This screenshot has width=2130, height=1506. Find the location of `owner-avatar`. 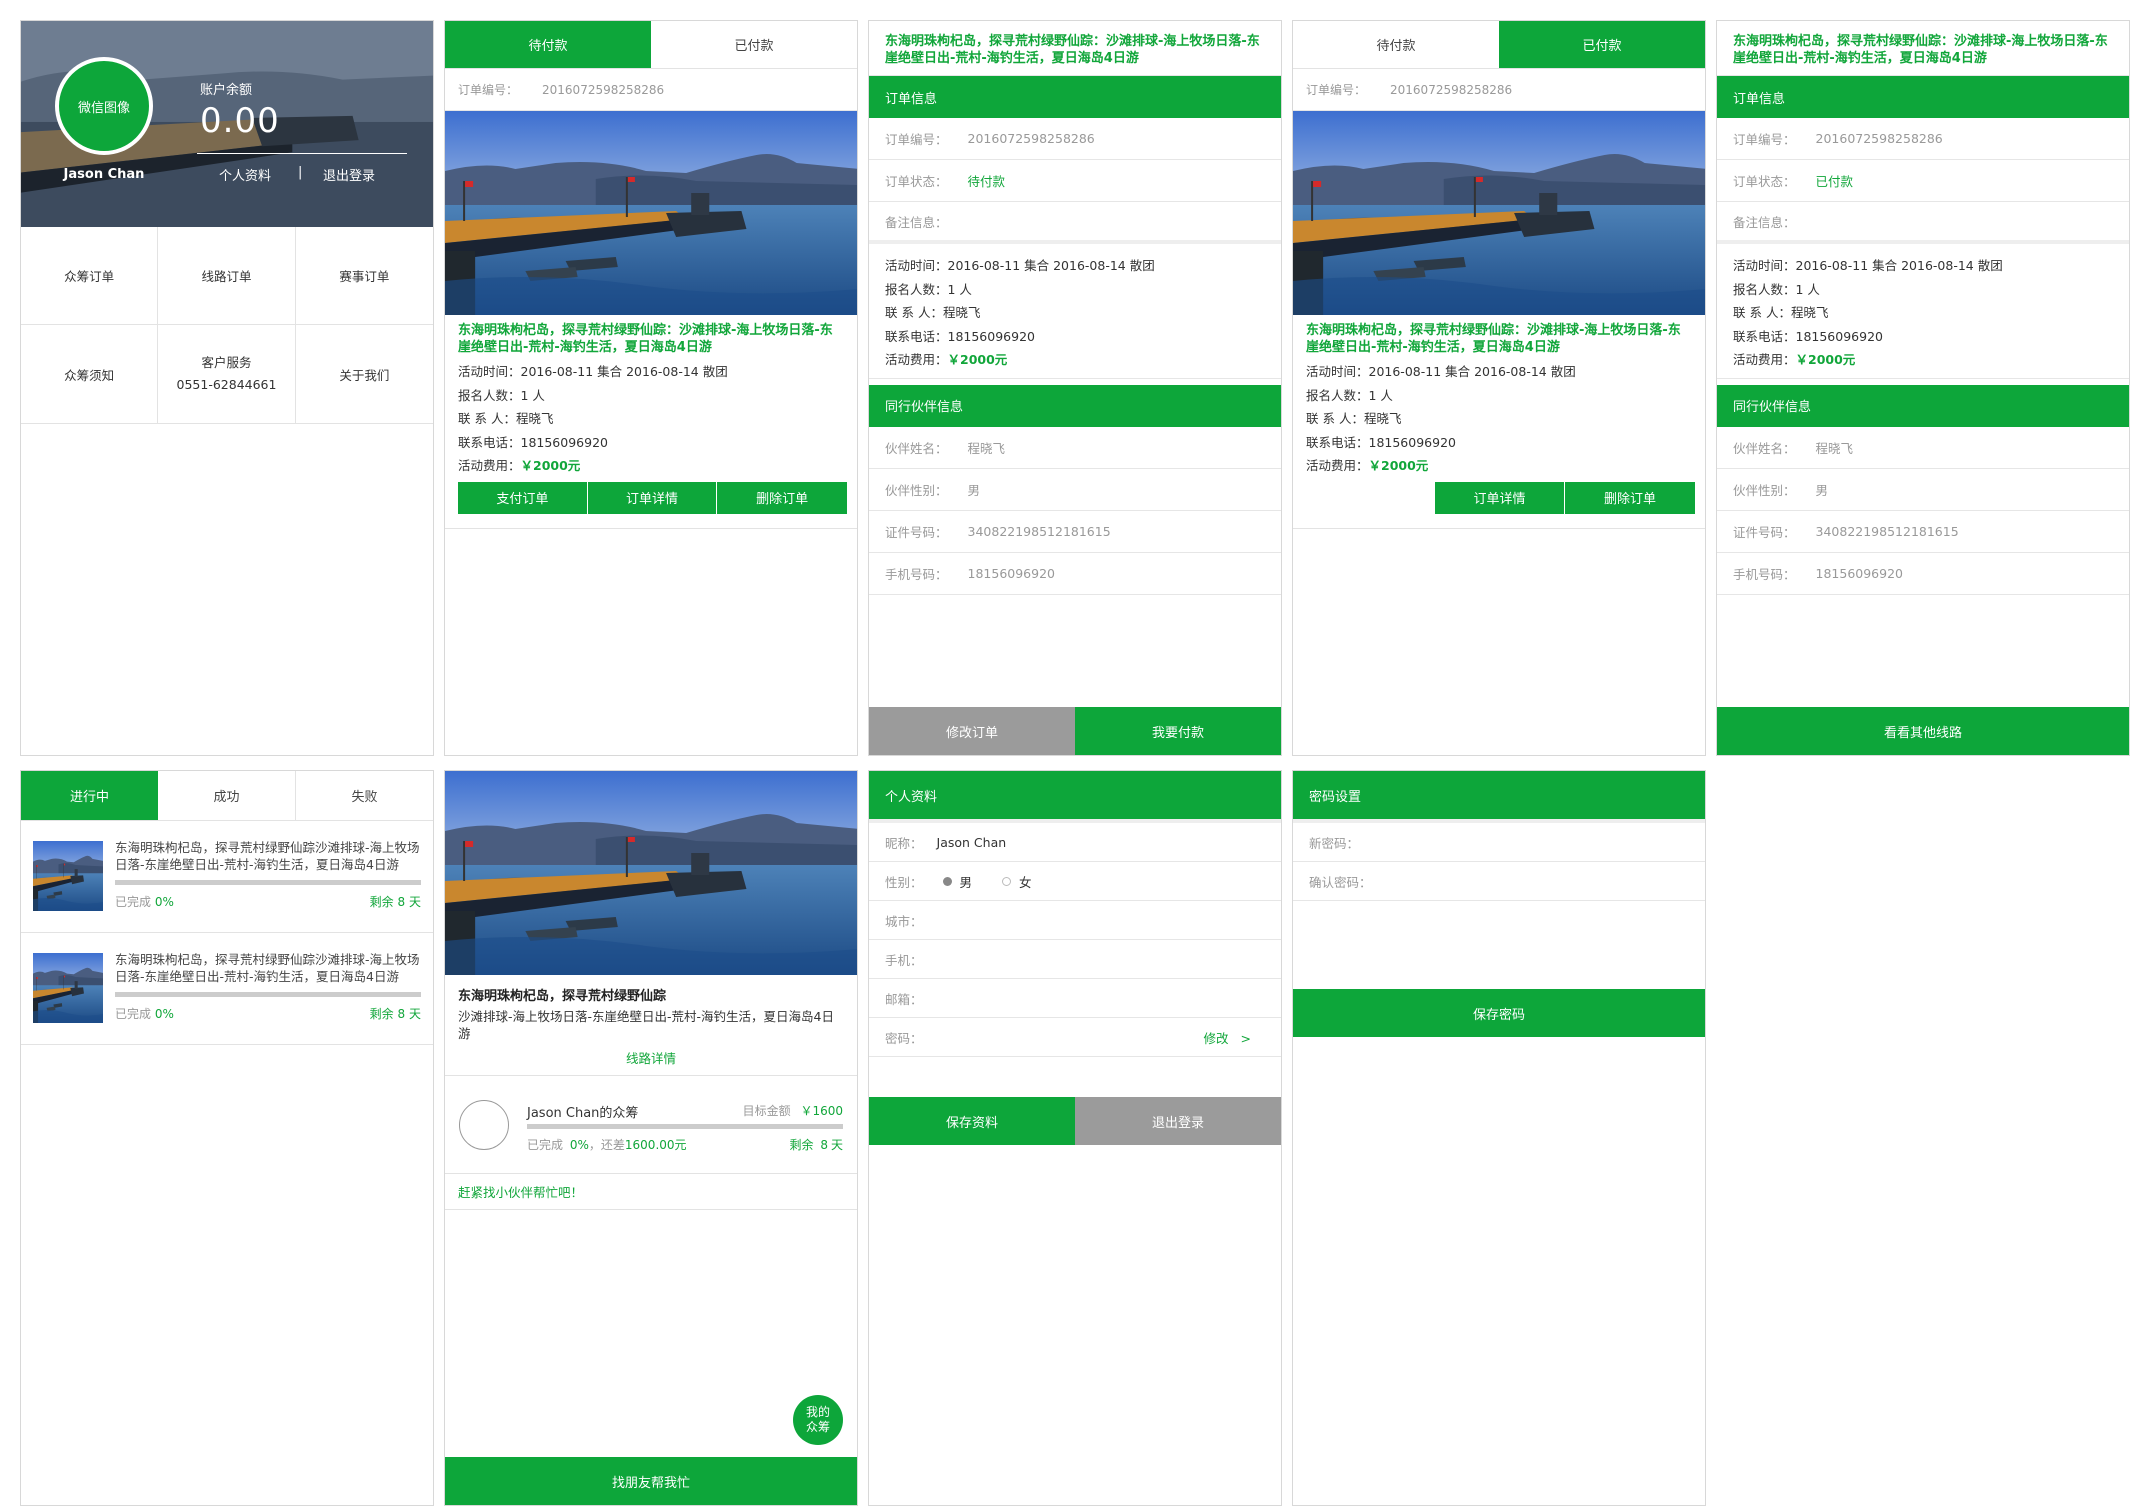

owner-avatar is located at coordinates (484, 1125).